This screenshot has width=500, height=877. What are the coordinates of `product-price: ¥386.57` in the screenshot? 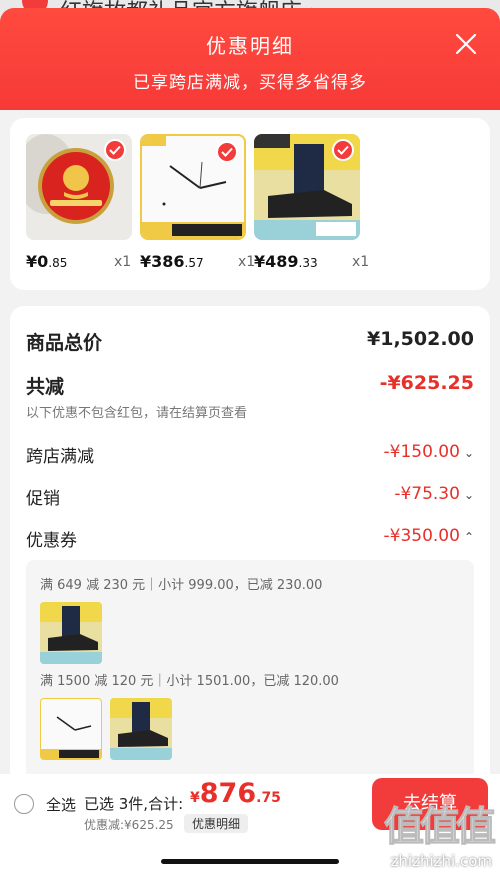 It's located at (172, 261).